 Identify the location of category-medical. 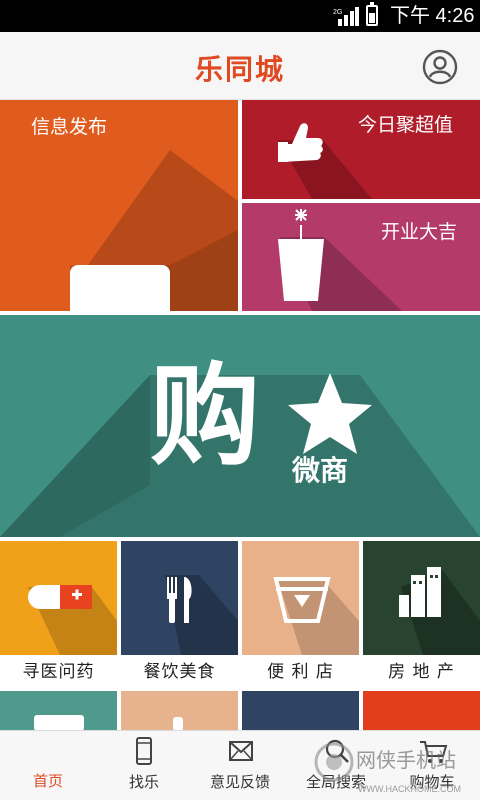
(58, 598).